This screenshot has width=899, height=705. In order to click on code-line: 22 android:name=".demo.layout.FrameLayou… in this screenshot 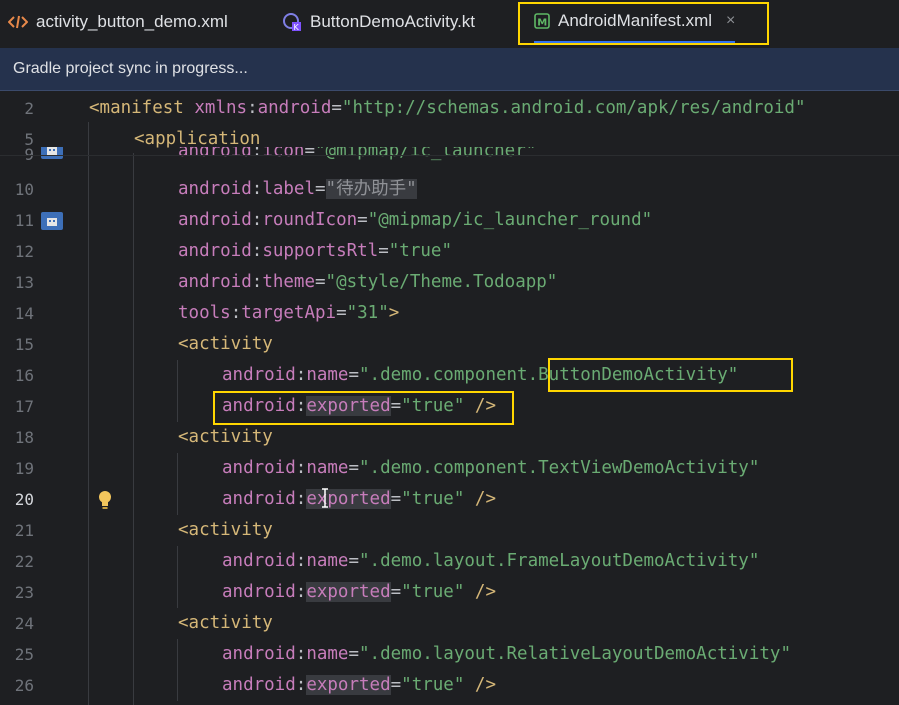, I will do `click(449, 561)`.